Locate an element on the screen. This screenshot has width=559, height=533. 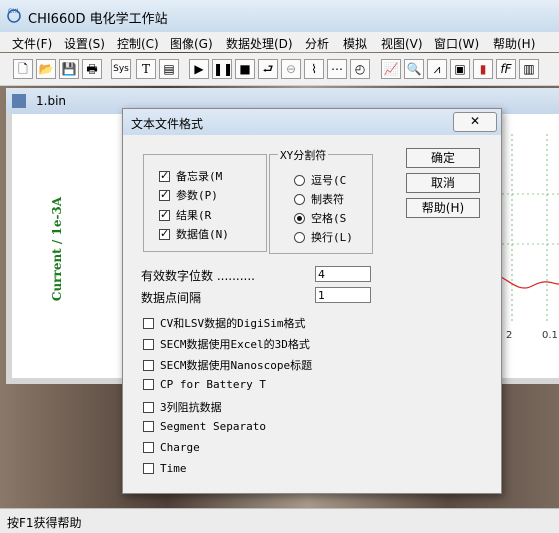
option-secm-nanoscope: SECM数据使用Nanoscope标题 is located at coordinates (227, 365).